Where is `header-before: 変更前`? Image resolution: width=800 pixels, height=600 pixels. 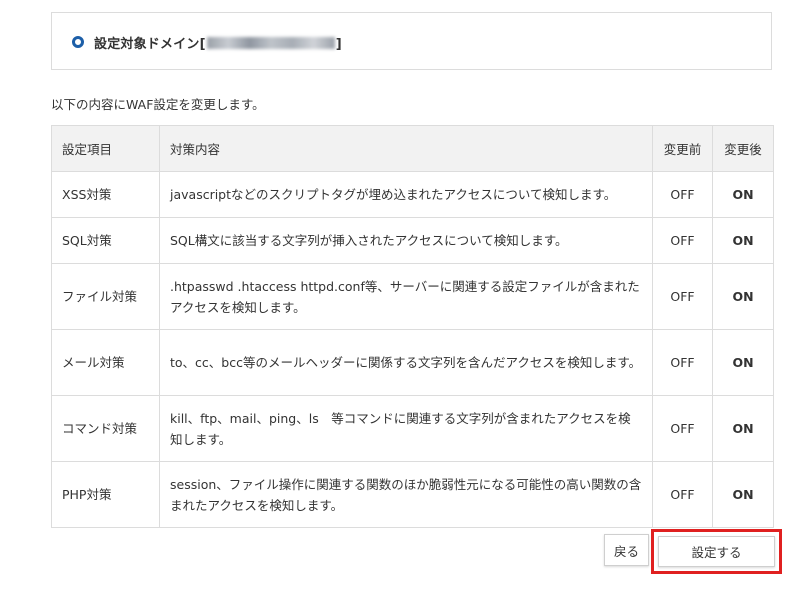 header-before: 変更前 is located at coordinates (682, 148).